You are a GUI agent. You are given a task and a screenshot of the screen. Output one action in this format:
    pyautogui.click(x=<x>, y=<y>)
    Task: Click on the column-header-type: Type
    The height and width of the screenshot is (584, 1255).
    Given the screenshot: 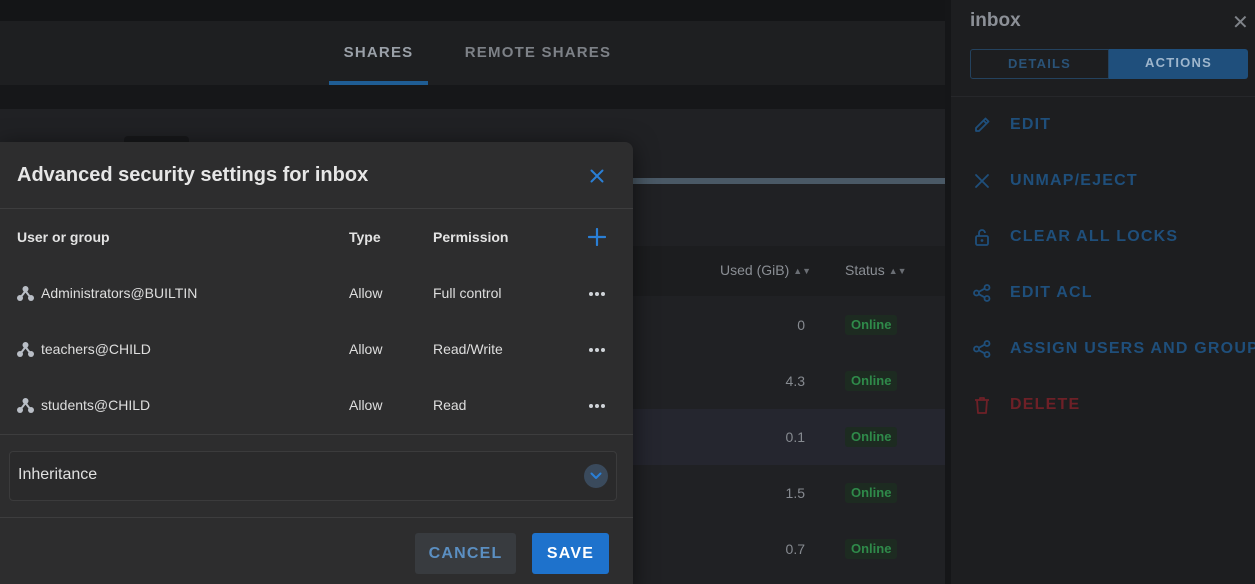 What is the action you would take?
    pyautogui.click(x=365, y=237)
    